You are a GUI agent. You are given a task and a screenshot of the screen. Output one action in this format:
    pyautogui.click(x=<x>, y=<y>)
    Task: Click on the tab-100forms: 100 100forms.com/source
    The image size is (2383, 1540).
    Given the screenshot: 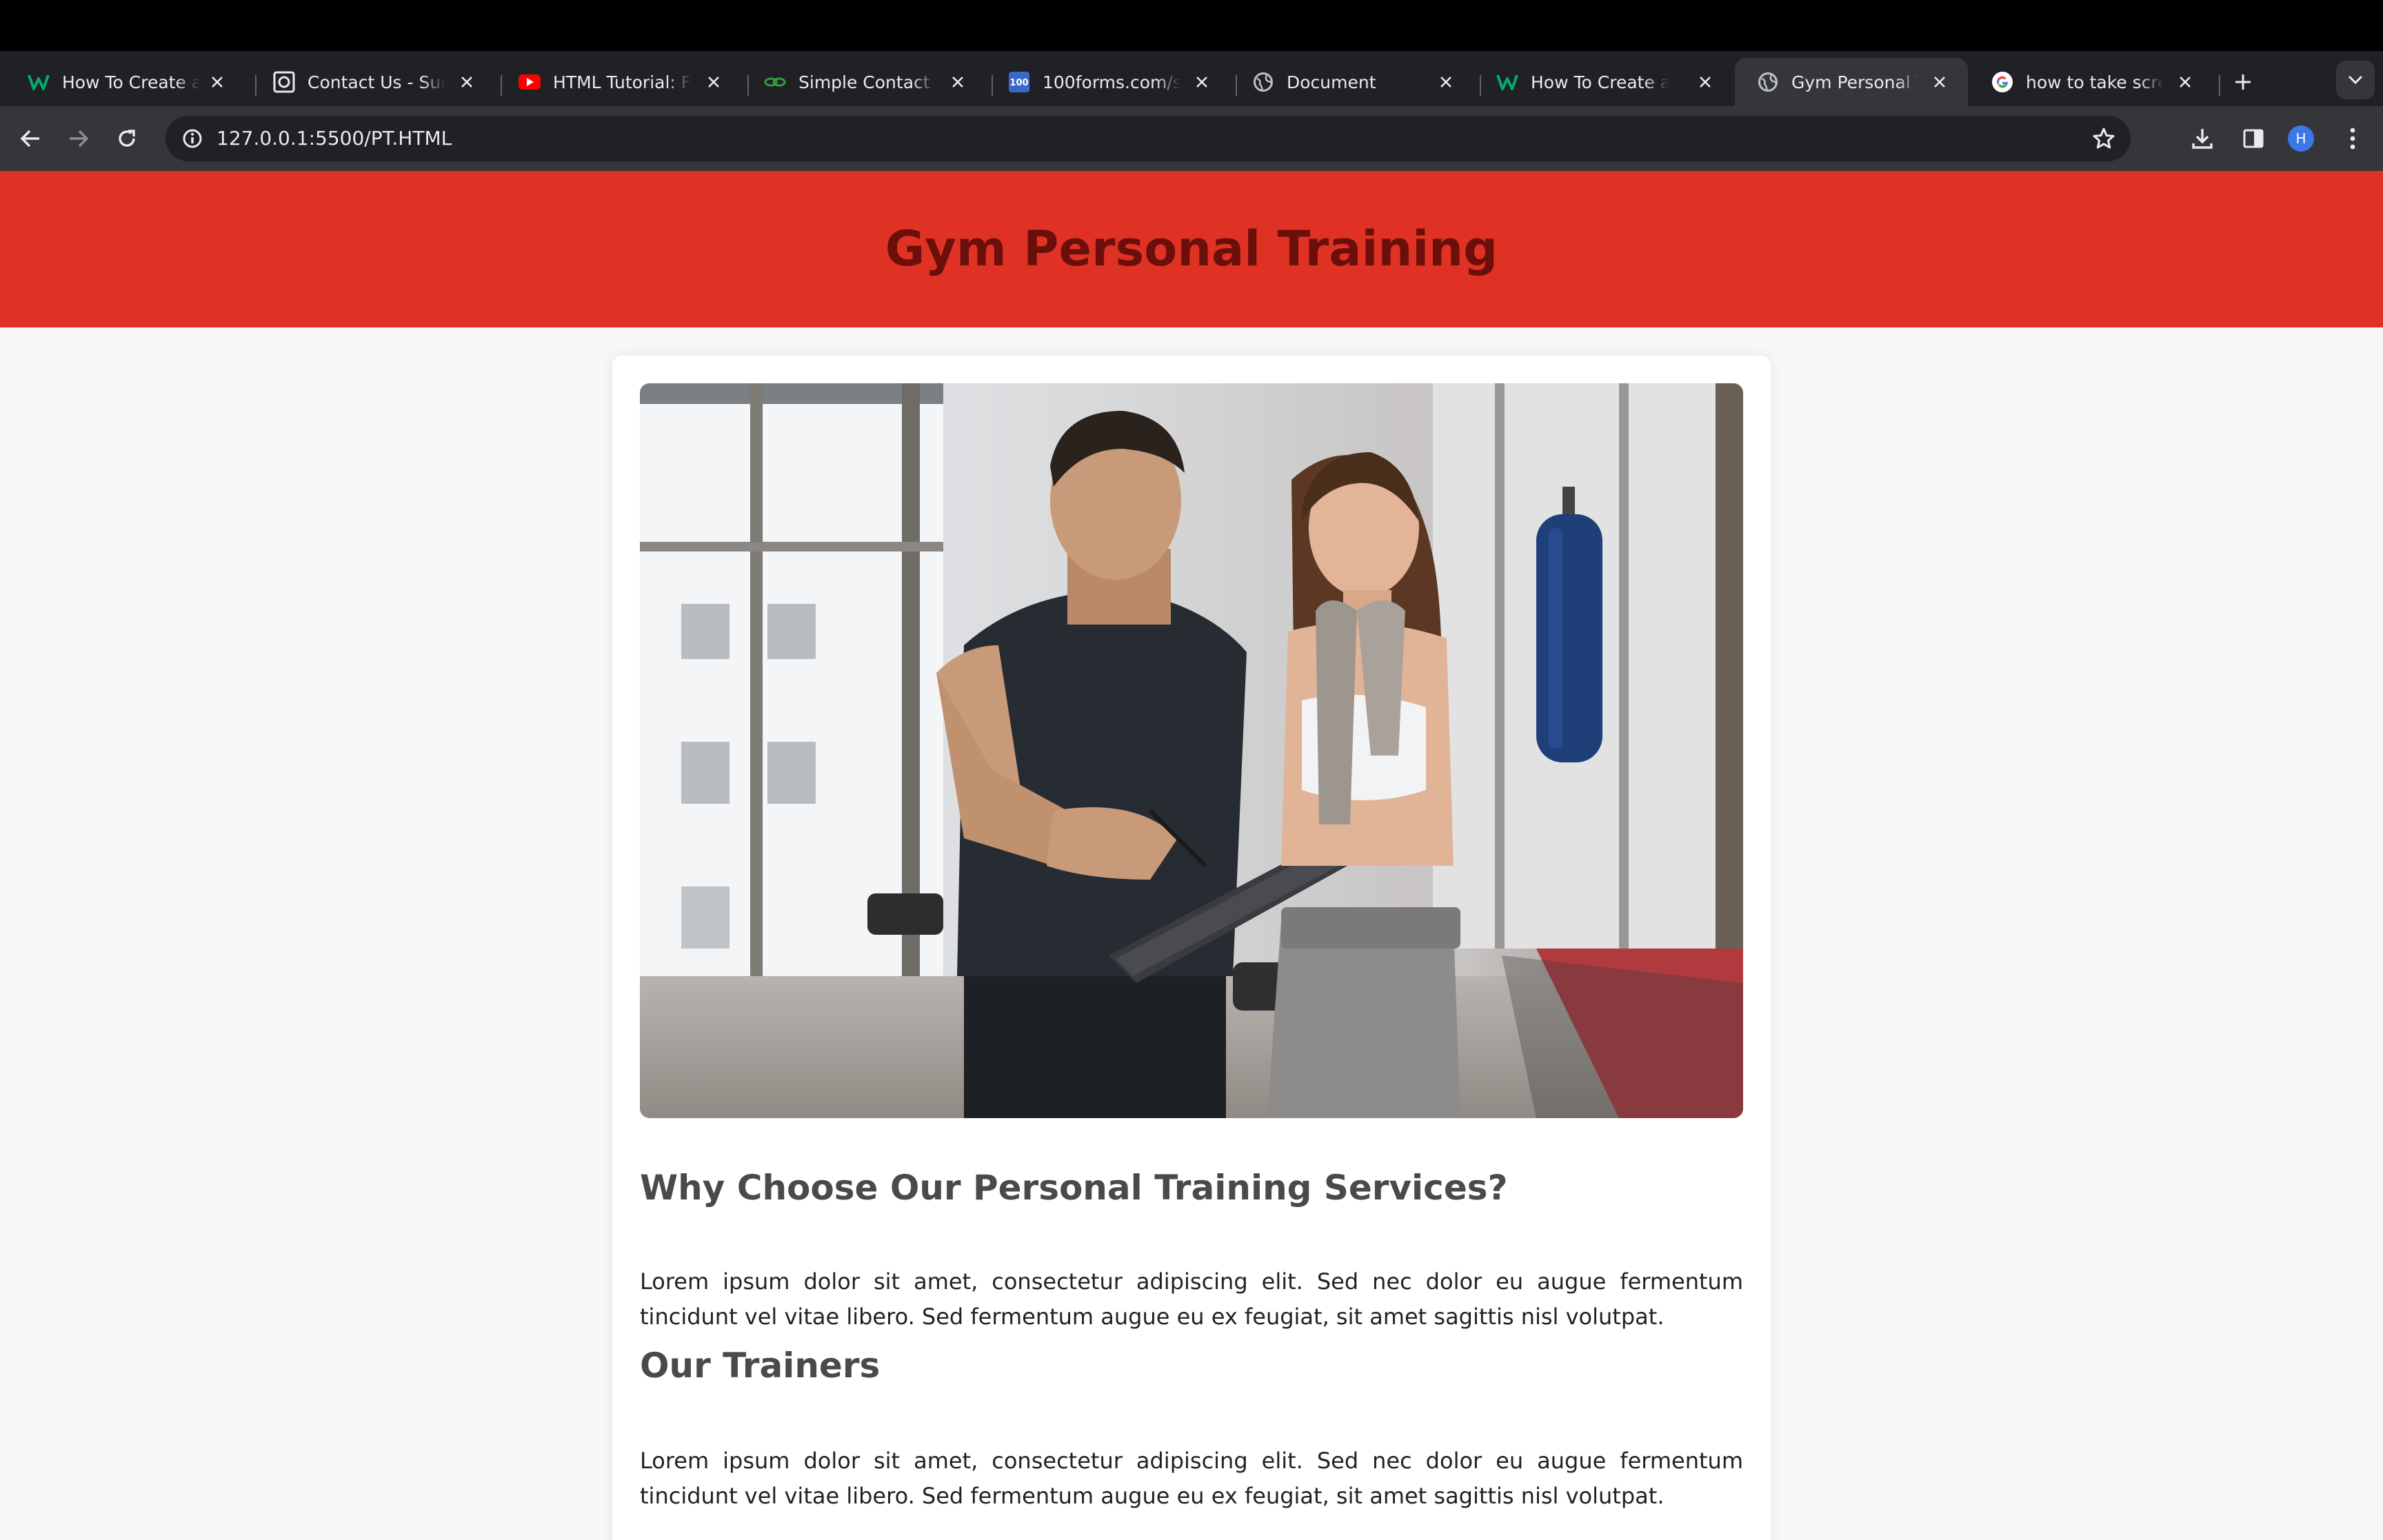 What is the action you would take?
    pyautogui.click(x=1108, y=82)
    